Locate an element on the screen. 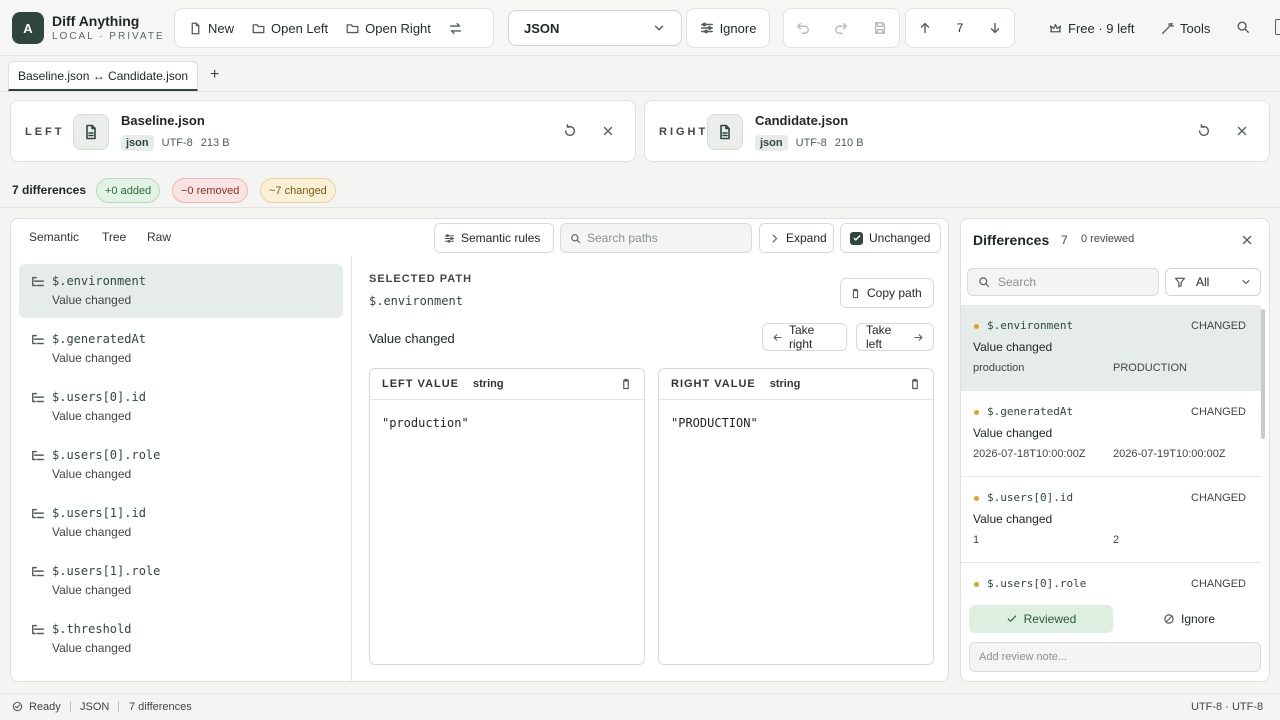 Image resolution: width=1280 pixels, height=720 pixels. ban-icon is located at coordinates (1169, 619).